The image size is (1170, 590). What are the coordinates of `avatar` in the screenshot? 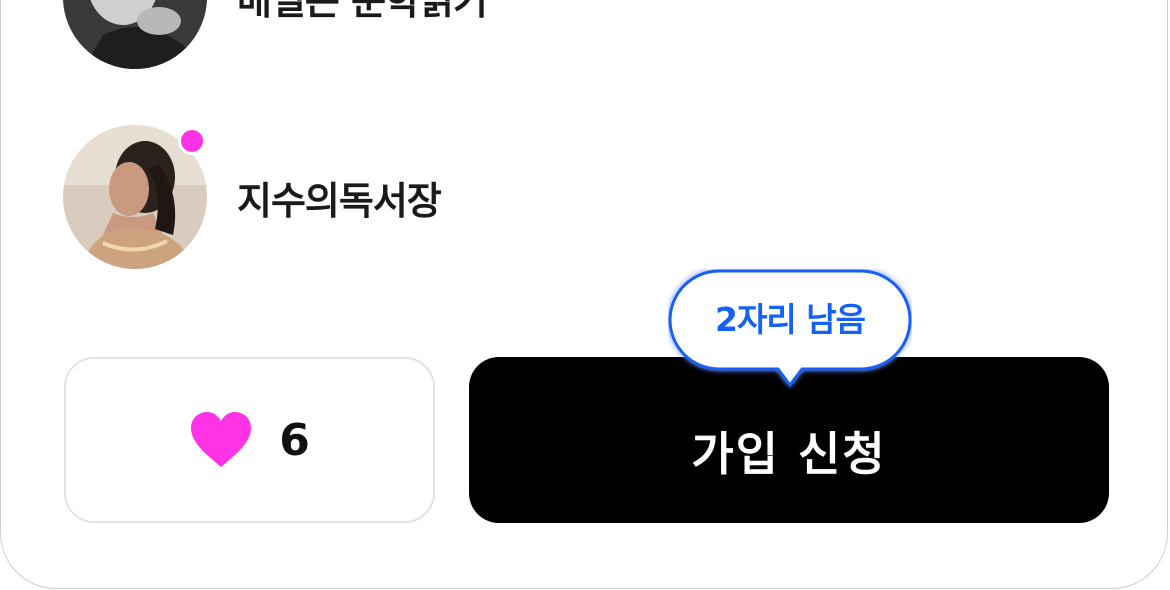 It's located at (135, 34).